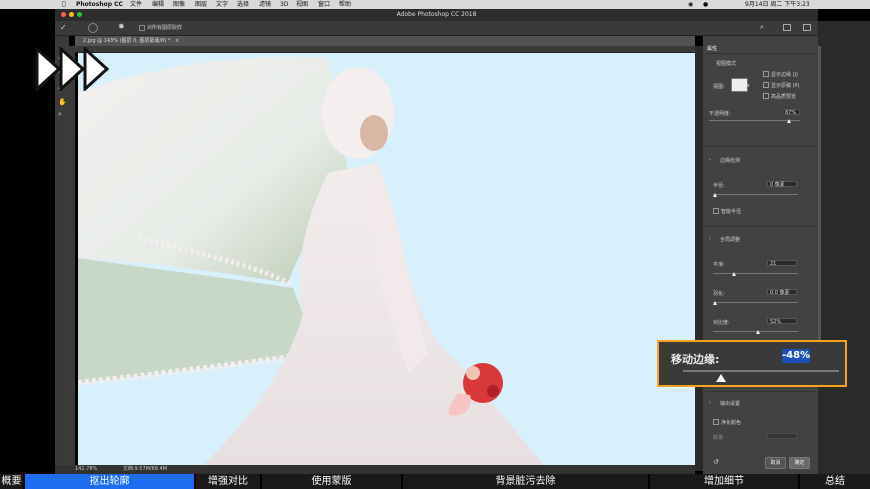 Image resolution: width=870 pixels, height=489 pixels. I want to click on hq-preview-checkbox, so click(766, 96).